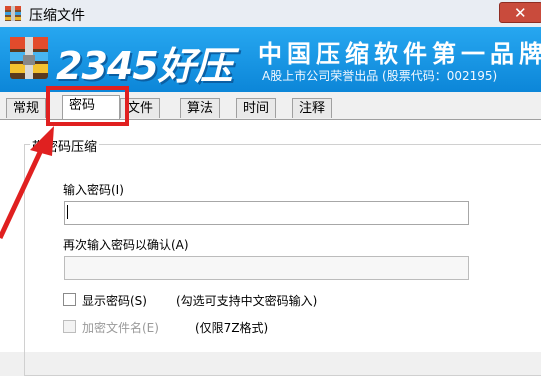  I want to click on annotation-arrow, so click(27, 183).